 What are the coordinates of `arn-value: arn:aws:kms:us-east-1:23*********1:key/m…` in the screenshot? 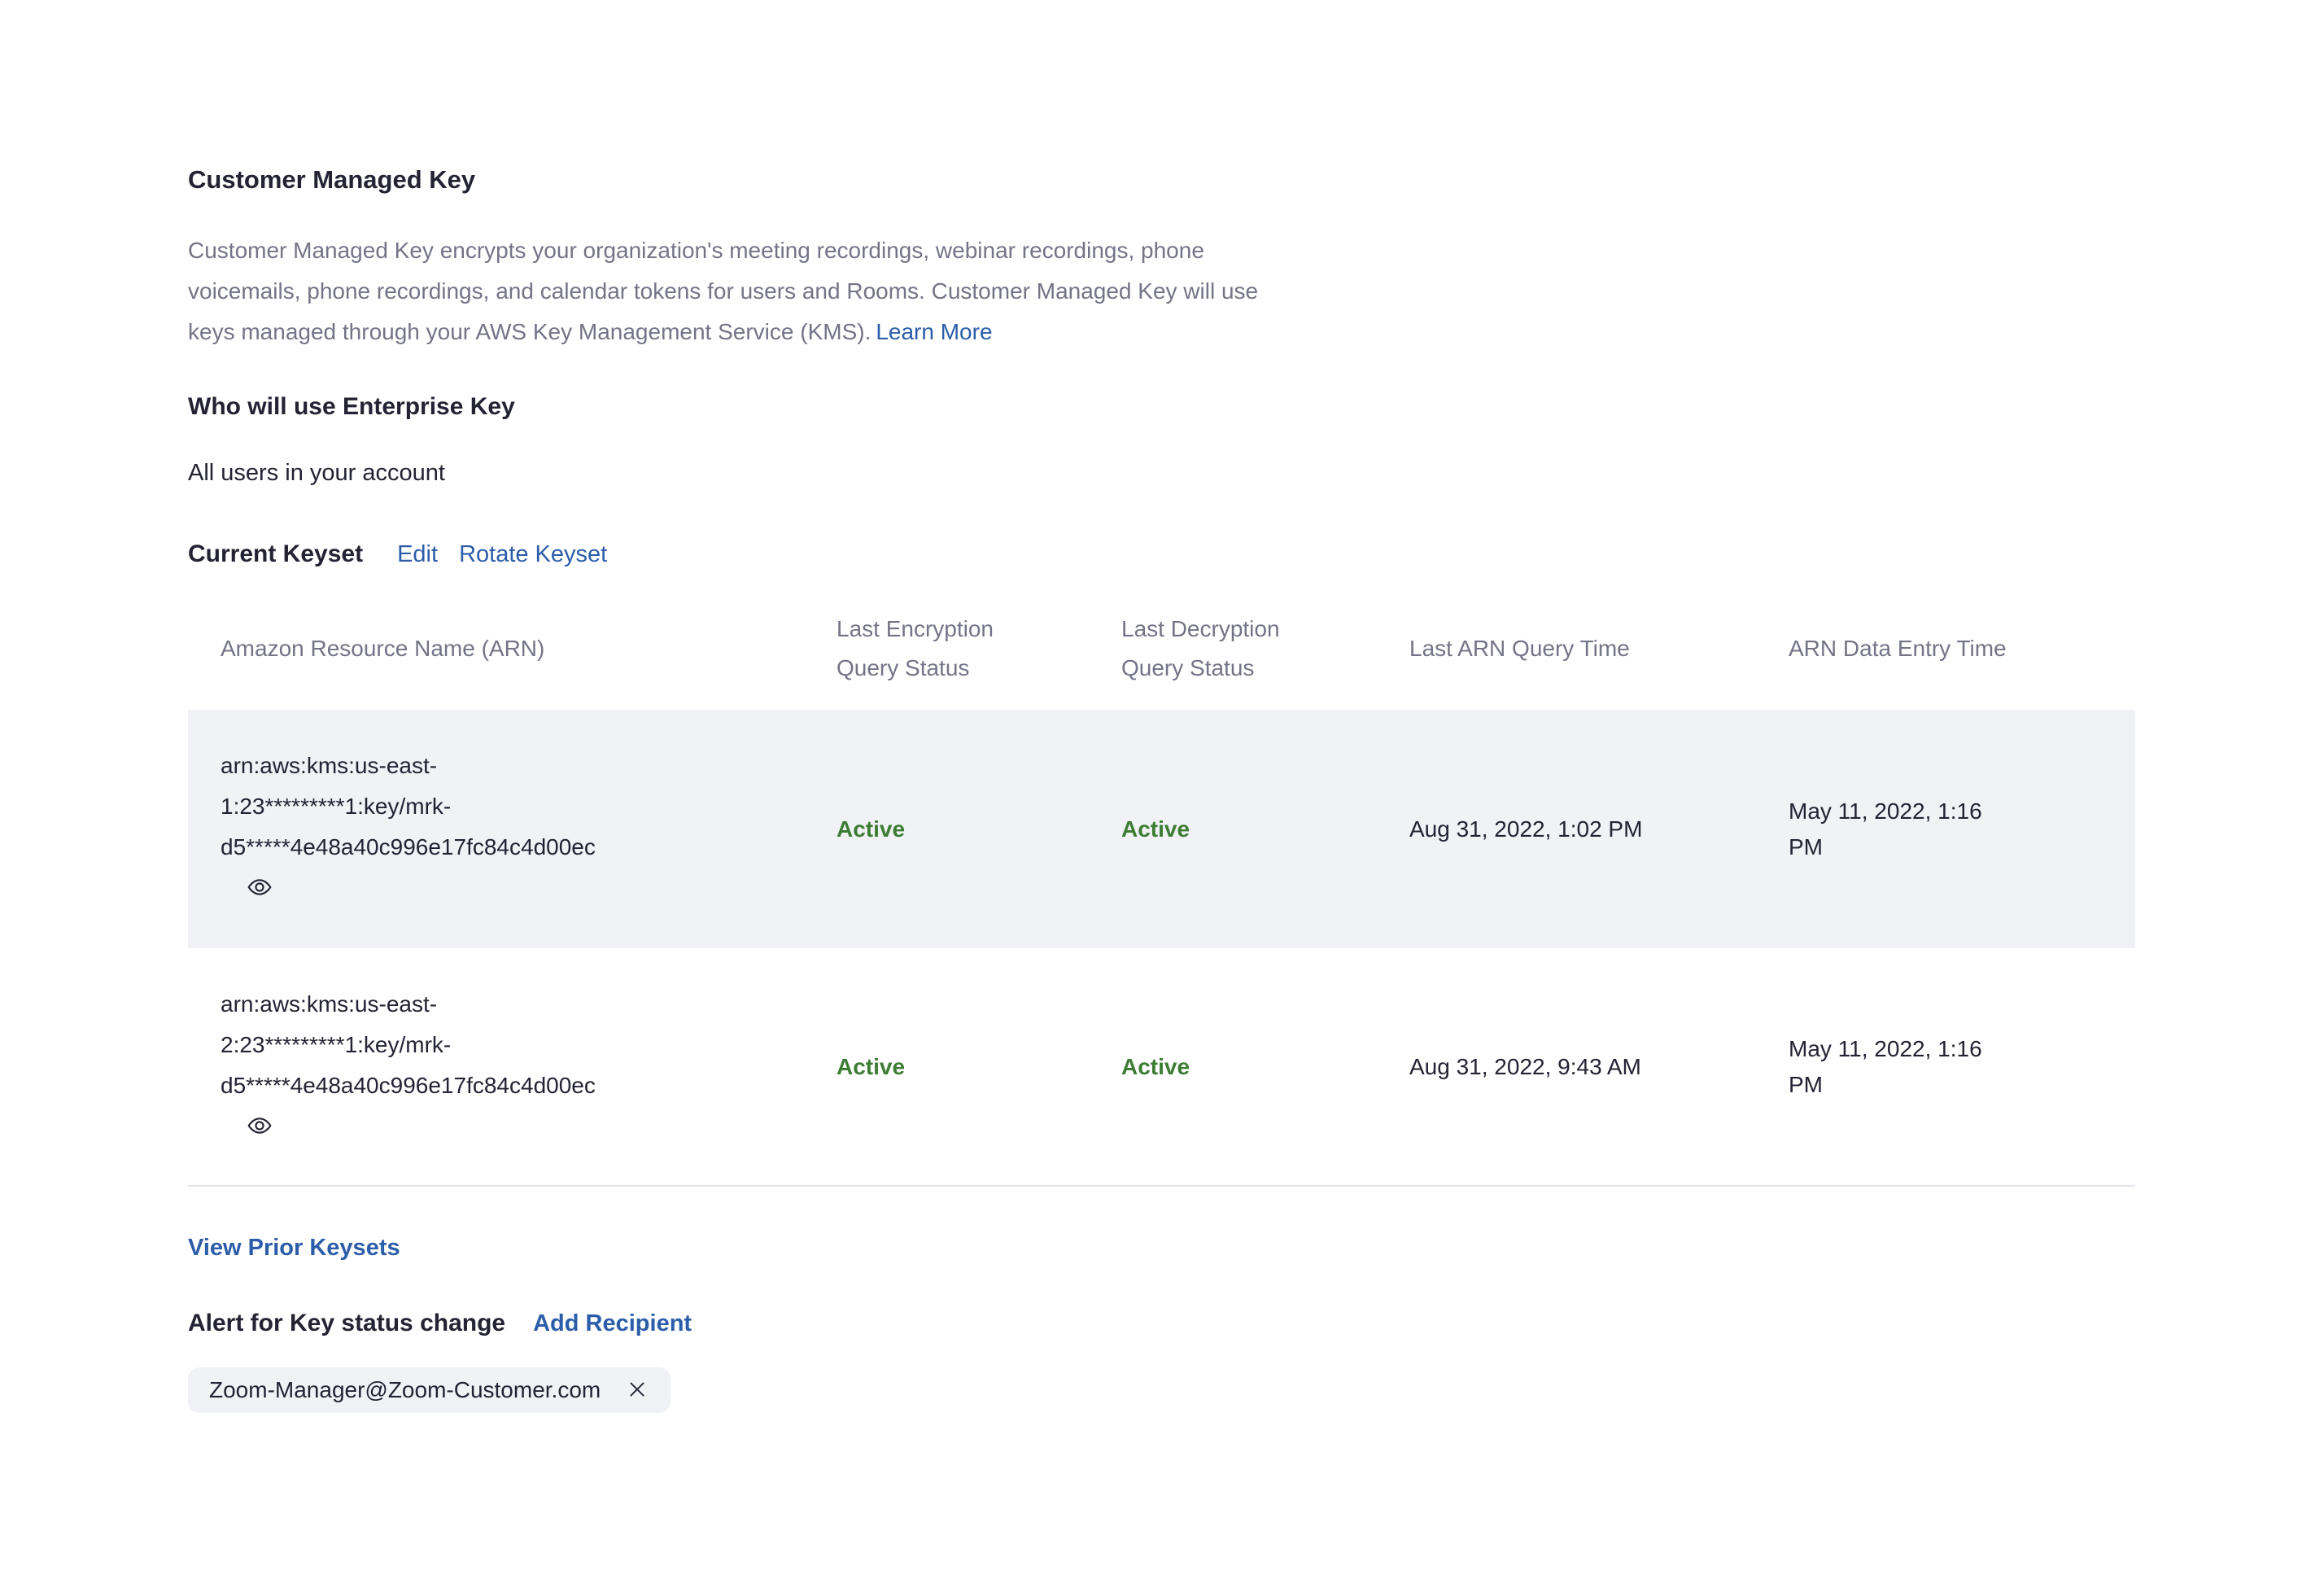 It's located at (408, 806).